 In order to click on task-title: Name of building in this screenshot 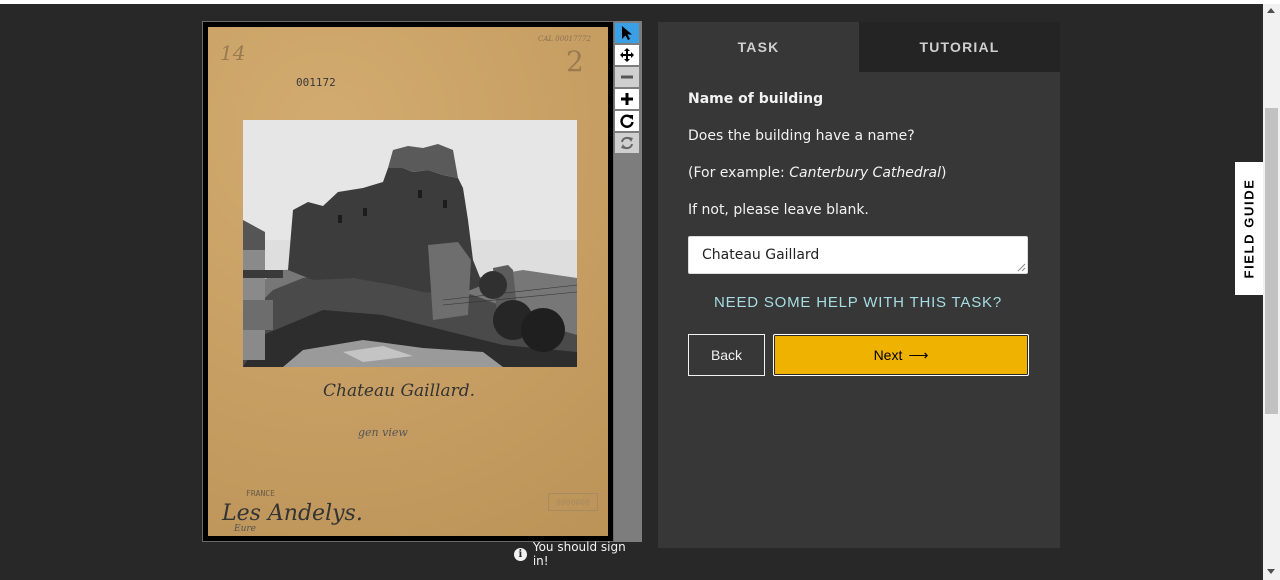, I will do `click(756, 99)`.